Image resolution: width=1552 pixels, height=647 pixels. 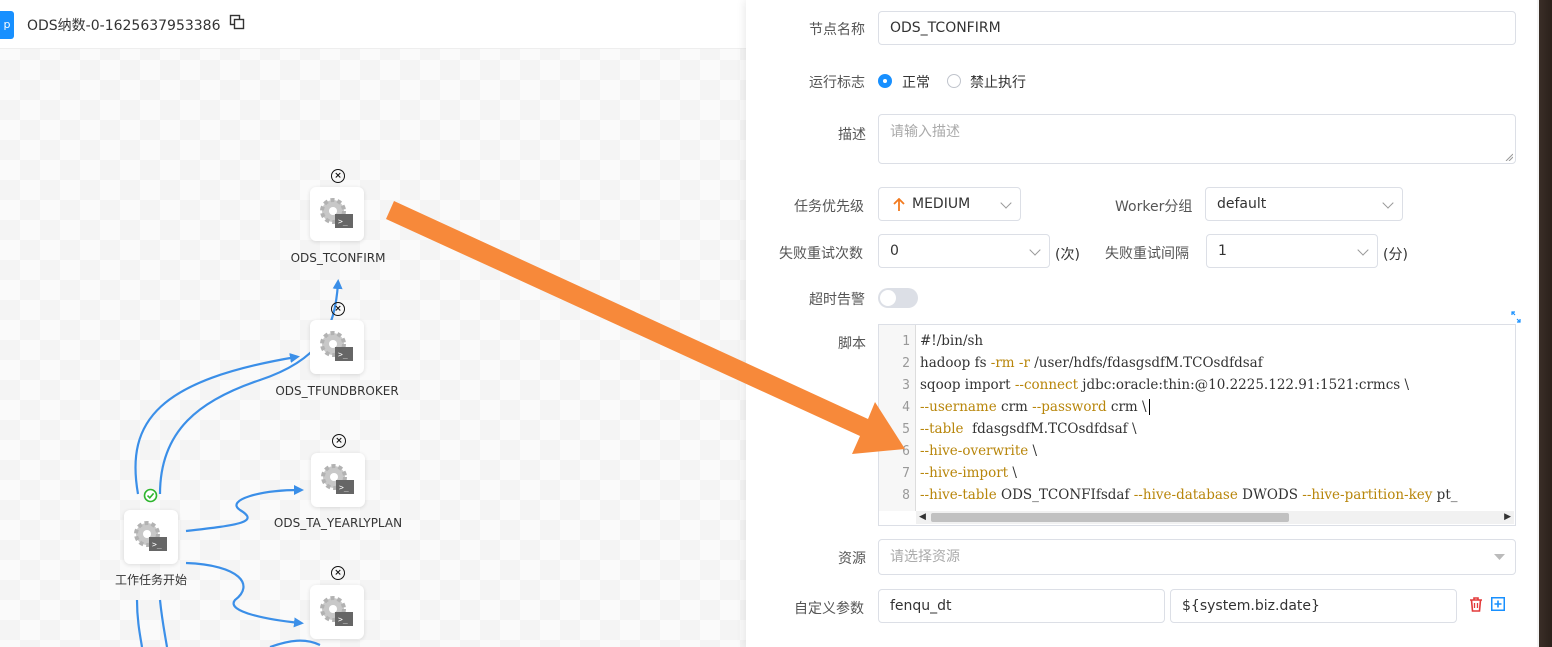 I want to click on description-label: 描述, so click(x=852, y=135).